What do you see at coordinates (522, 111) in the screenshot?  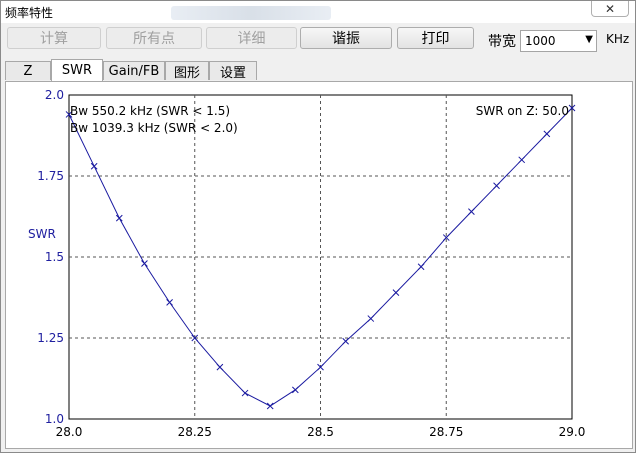 I see `swr-reference-annotation: SWR on Z: 50.0` at bounding box center [522, 111].